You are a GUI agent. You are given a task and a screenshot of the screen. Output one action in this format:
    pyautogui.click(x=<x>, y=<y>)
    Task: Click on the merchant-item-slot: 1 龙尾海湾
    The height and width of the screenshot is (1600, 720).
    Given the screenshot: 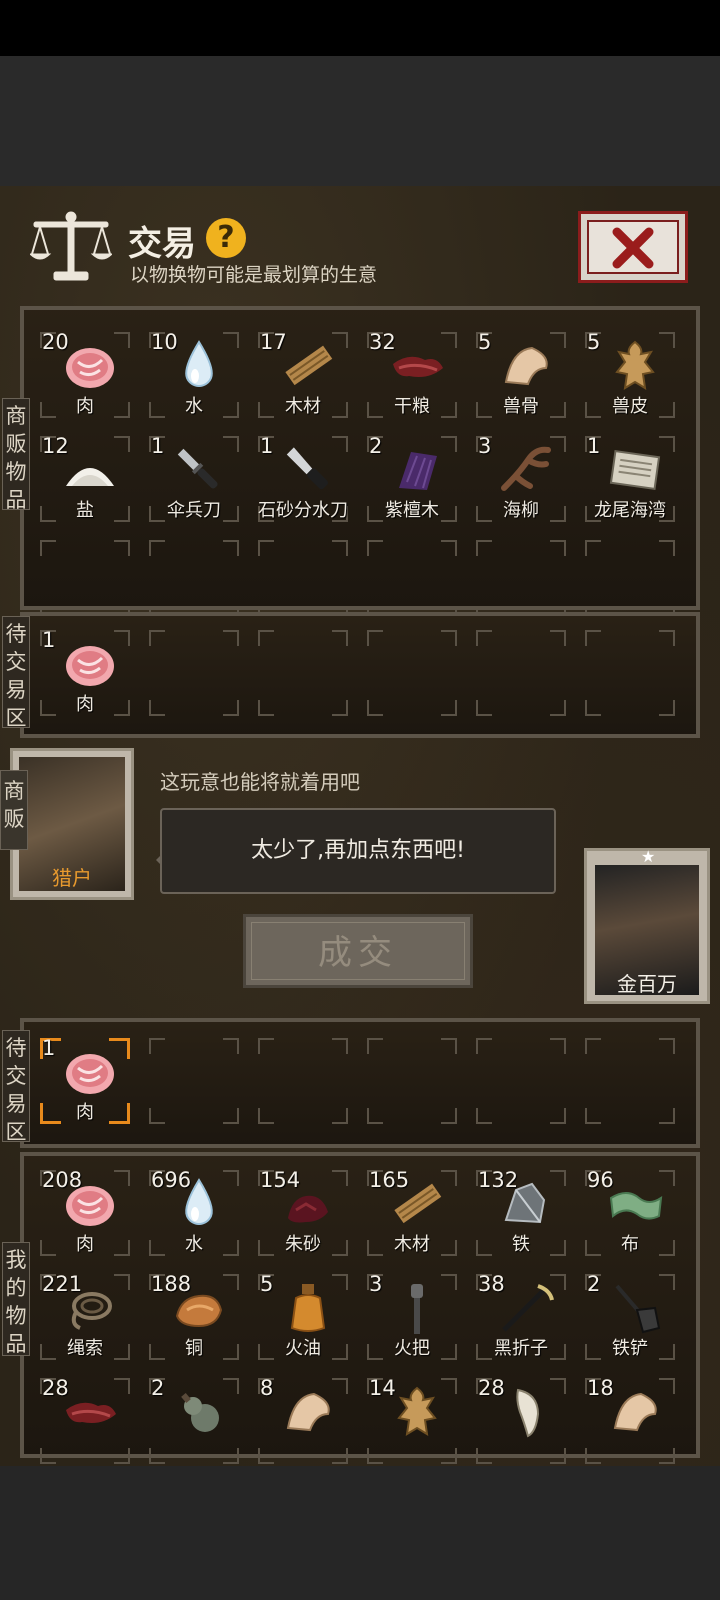 What is the action you would take?
    pyautogui.click(x=630, y=479)
    